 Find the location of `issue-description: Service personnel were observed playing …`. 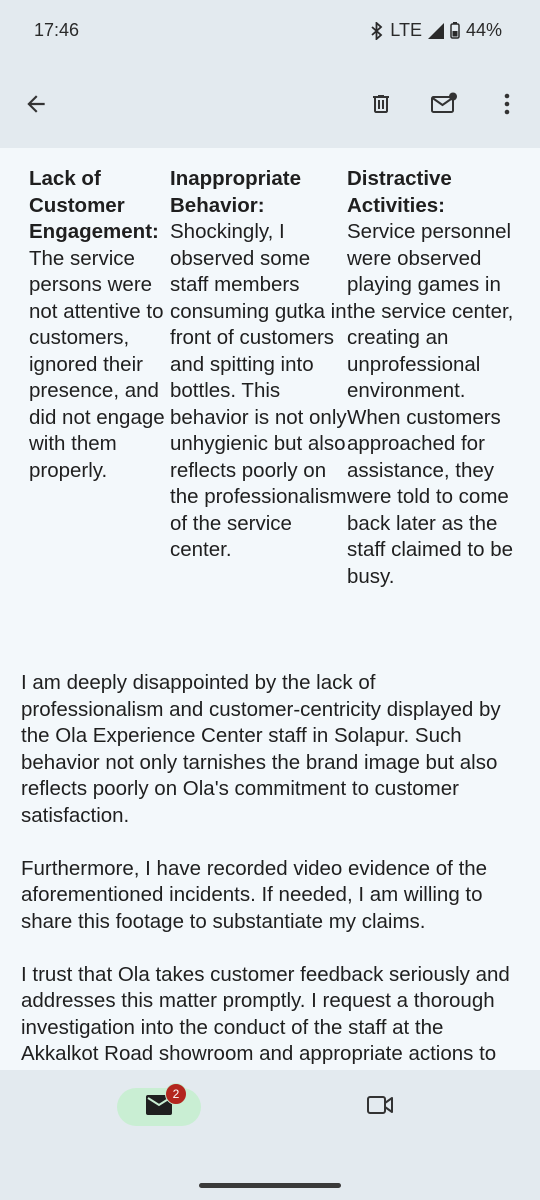

issue-description: Service personnel were observed playing … is located at coordinates (430, 404).